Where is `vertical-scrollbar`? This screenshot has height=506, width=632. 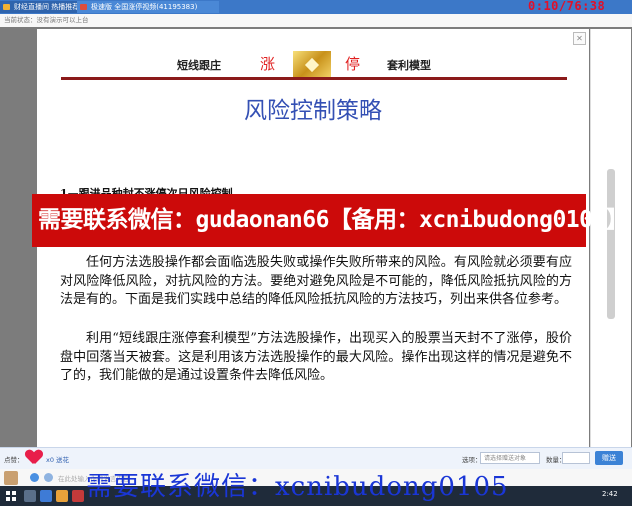
vertical-scrollbar is located at coordinates (610, 238).